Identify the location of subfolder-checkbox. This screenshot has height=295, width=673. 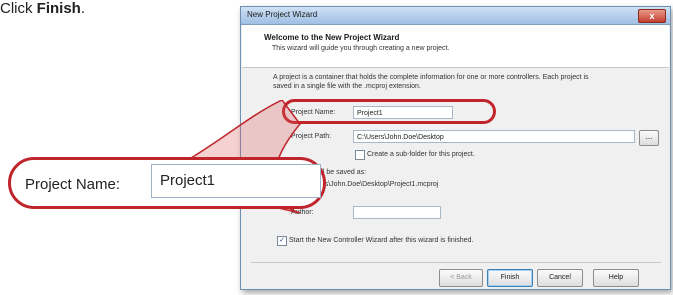
(360, 155).